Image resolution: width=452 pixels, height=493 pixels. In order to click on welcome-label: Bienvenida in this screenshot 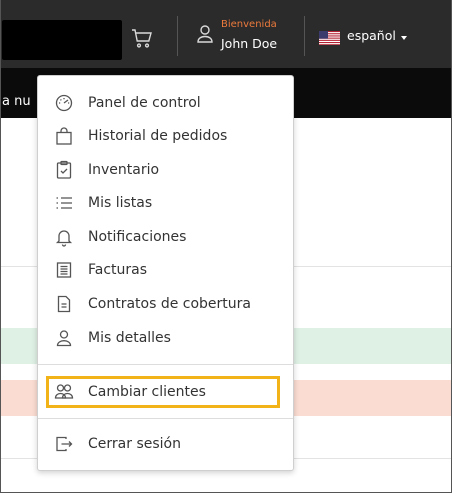, I will do `click(249, 24)`.